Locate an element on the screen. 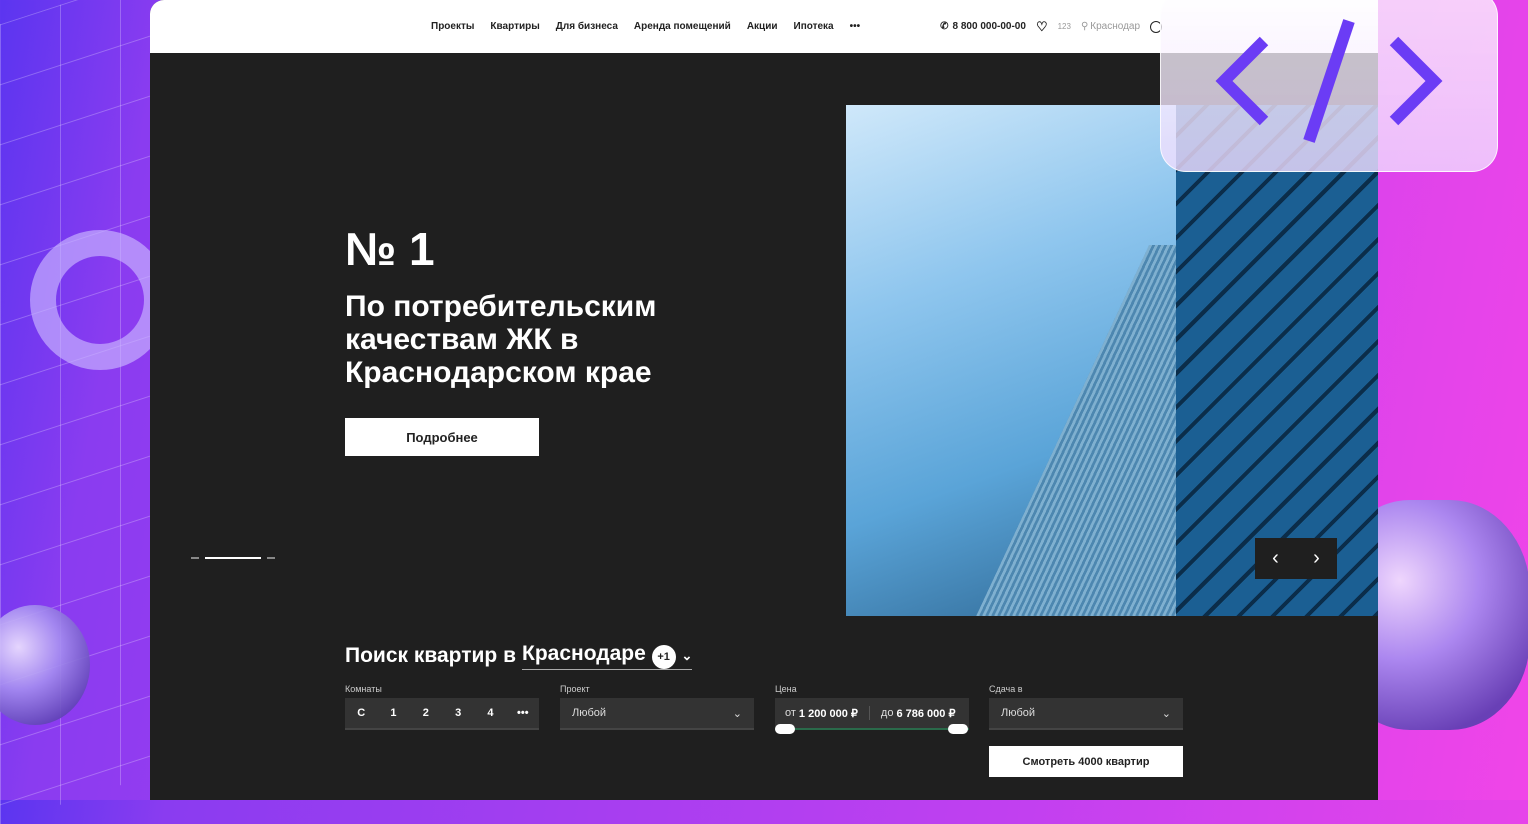 Image resolution: width=1528 pixels, height=824 pixels. slide-dot-active is located at coordinates (233, 558).